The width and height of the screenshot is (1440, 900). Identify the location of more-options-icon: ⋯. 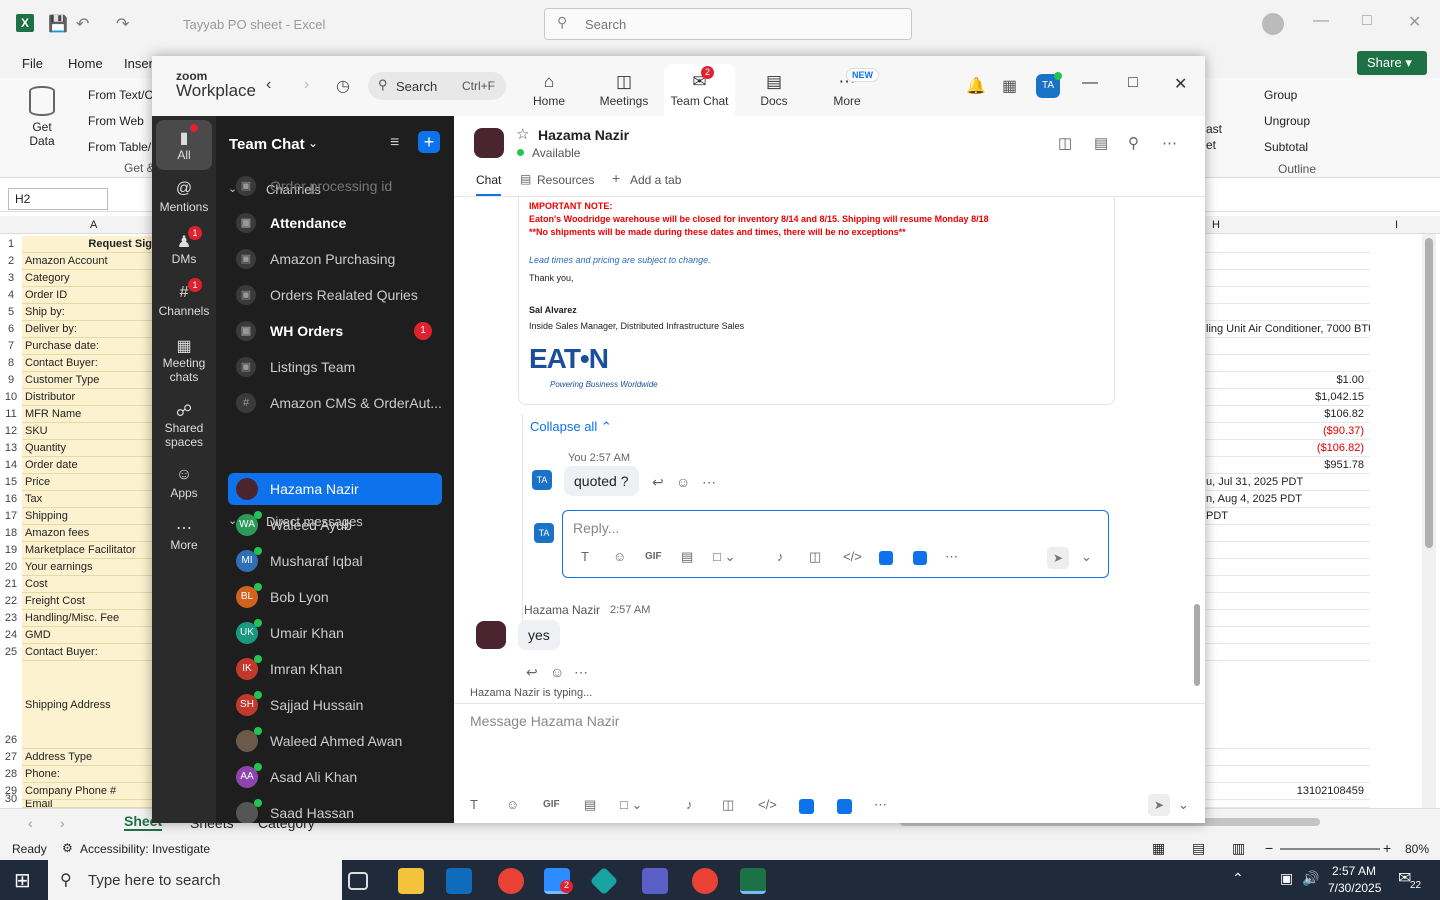
(951, 557).